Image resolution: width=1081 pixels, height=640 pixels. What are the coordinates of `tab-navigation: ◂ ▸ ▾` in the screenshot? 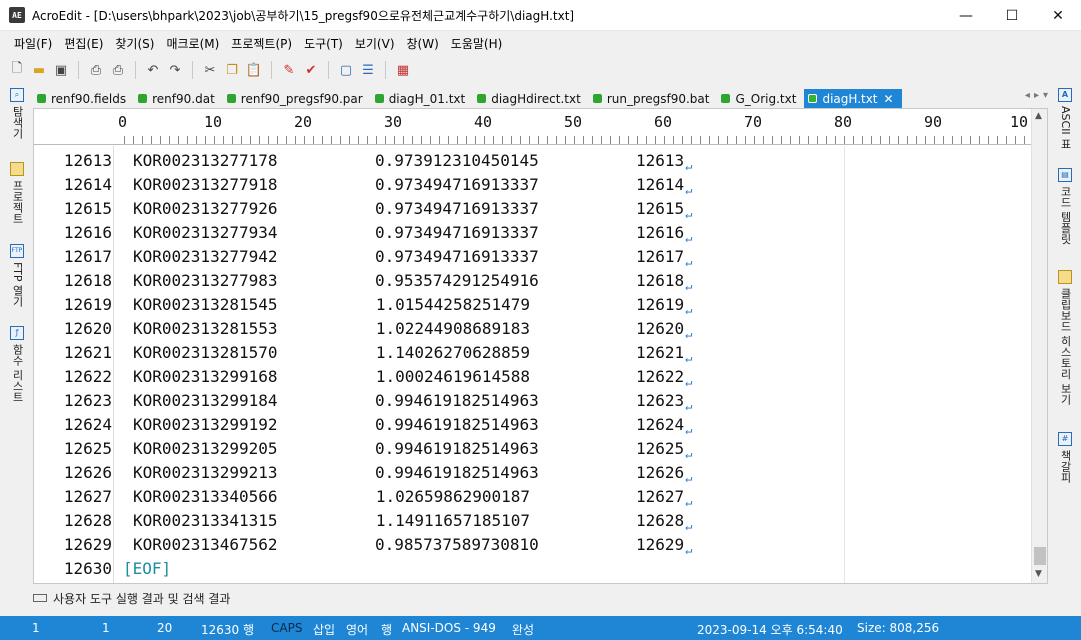 It's located at (1036, 95).